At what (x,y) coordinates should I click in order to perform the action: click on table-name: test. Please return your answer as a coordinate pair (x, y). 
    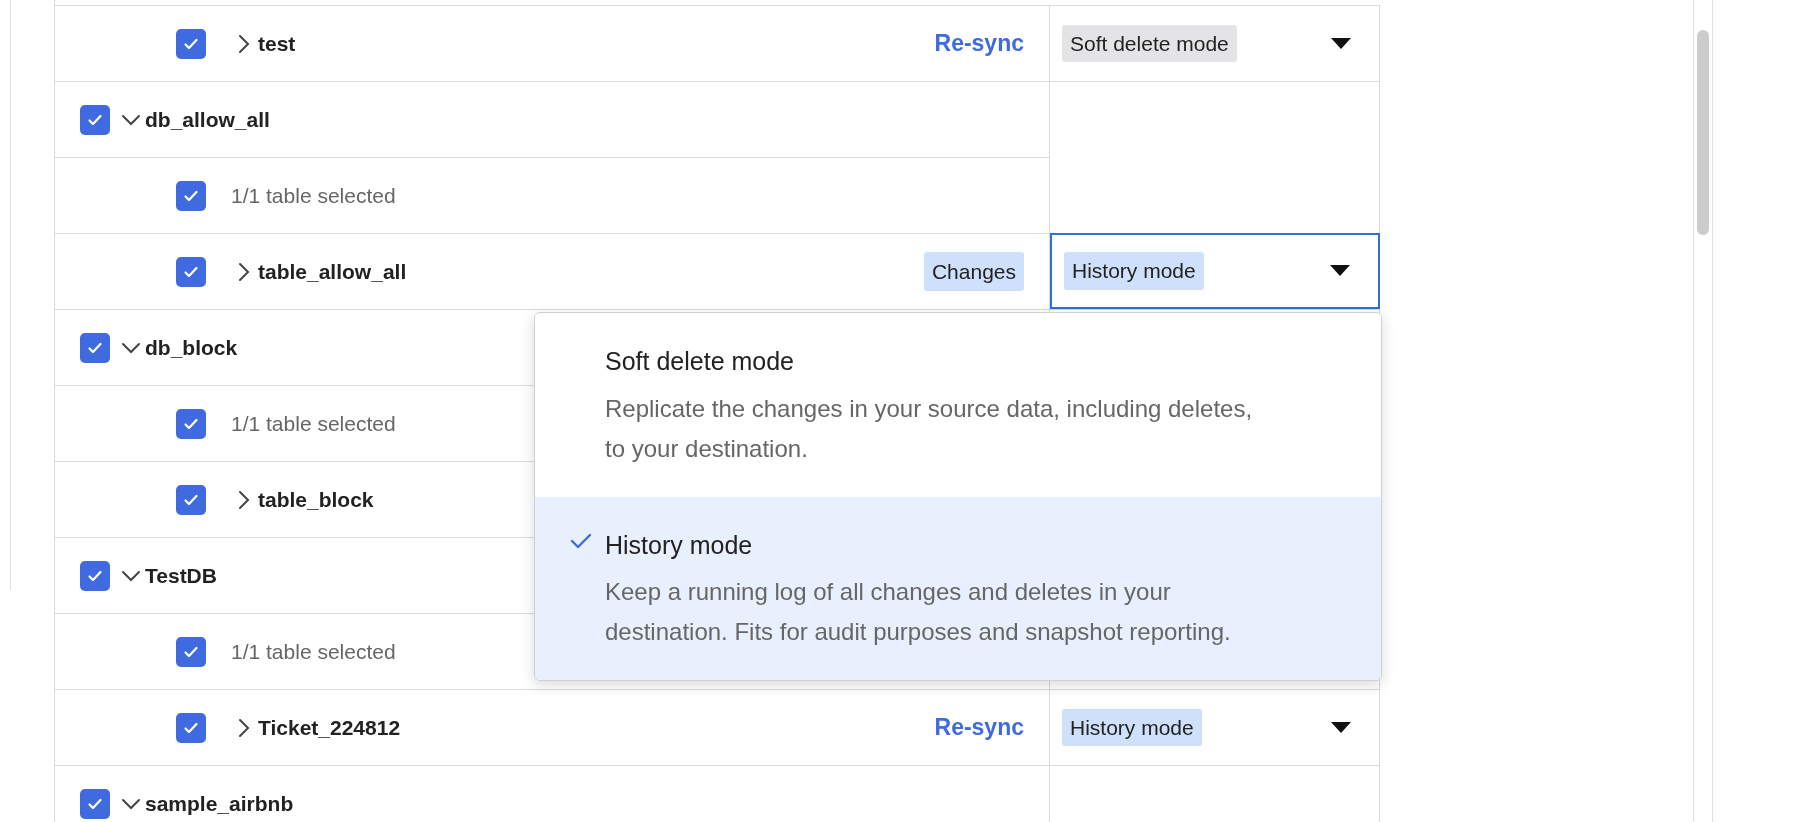
    Looking at the image, I should click on (277, 43).